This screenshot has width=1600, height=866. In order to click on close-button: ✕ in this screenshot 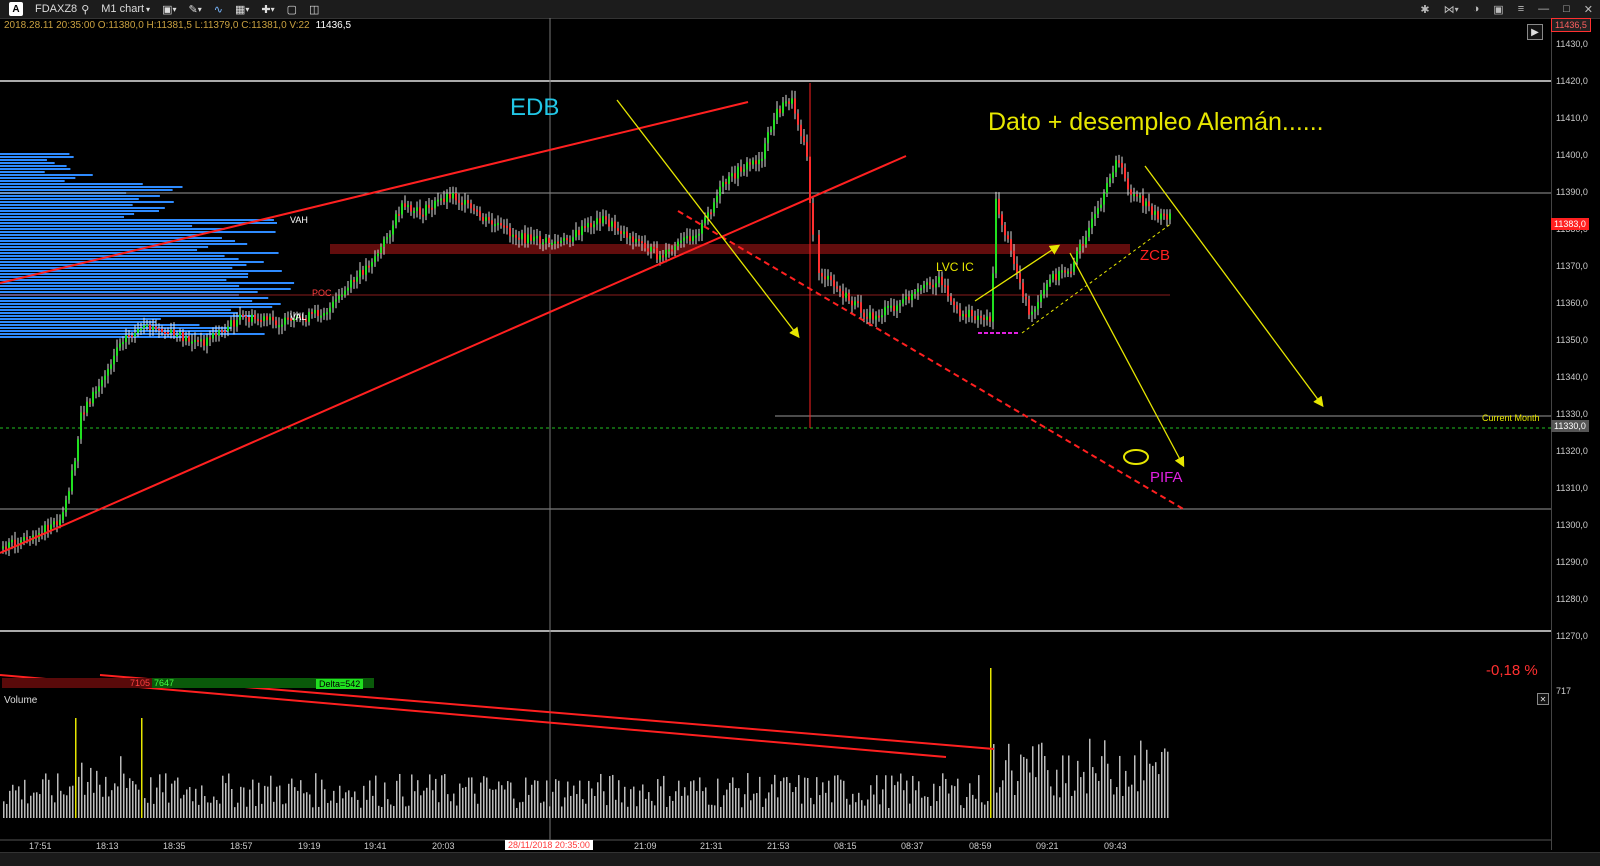, I will do `click(1588, 9)`.